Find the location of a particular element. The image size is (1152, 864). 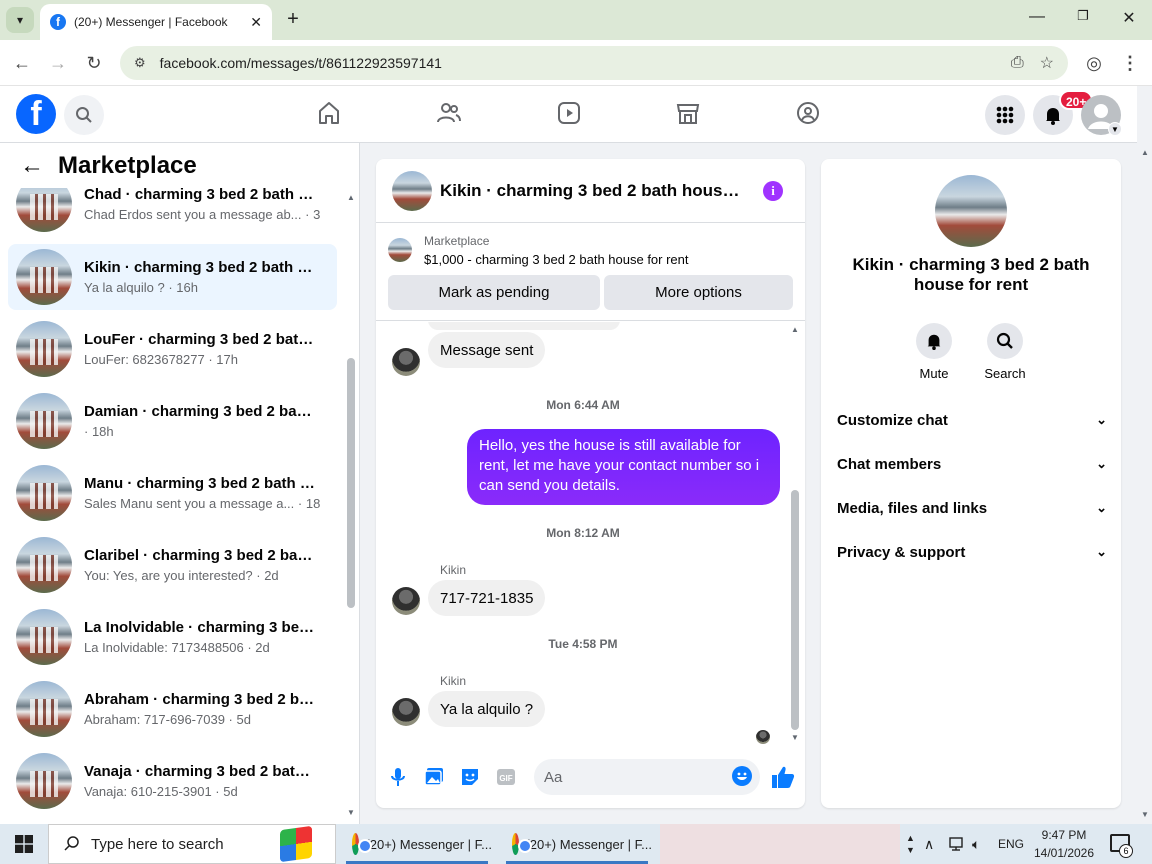

taskbar-scroll-arrows: ▲ ▼ is located at coordinates (910, 844).